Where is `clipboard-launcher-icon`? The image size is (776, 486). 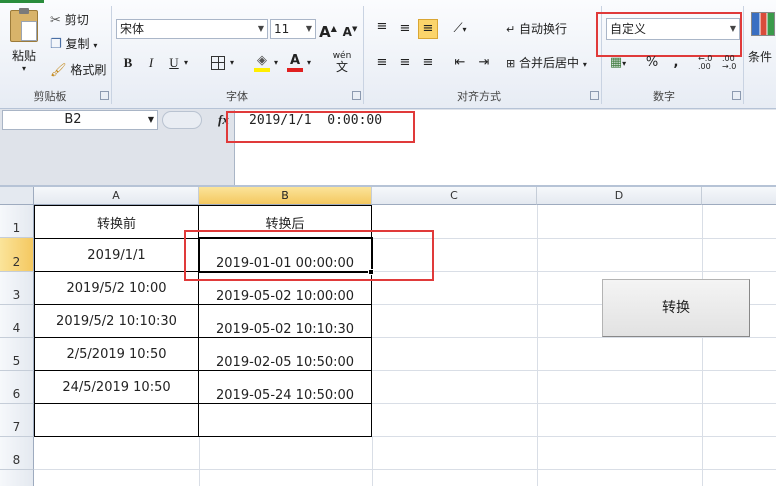
clipboard-launcher-icon is located at coordinates (104, 95).